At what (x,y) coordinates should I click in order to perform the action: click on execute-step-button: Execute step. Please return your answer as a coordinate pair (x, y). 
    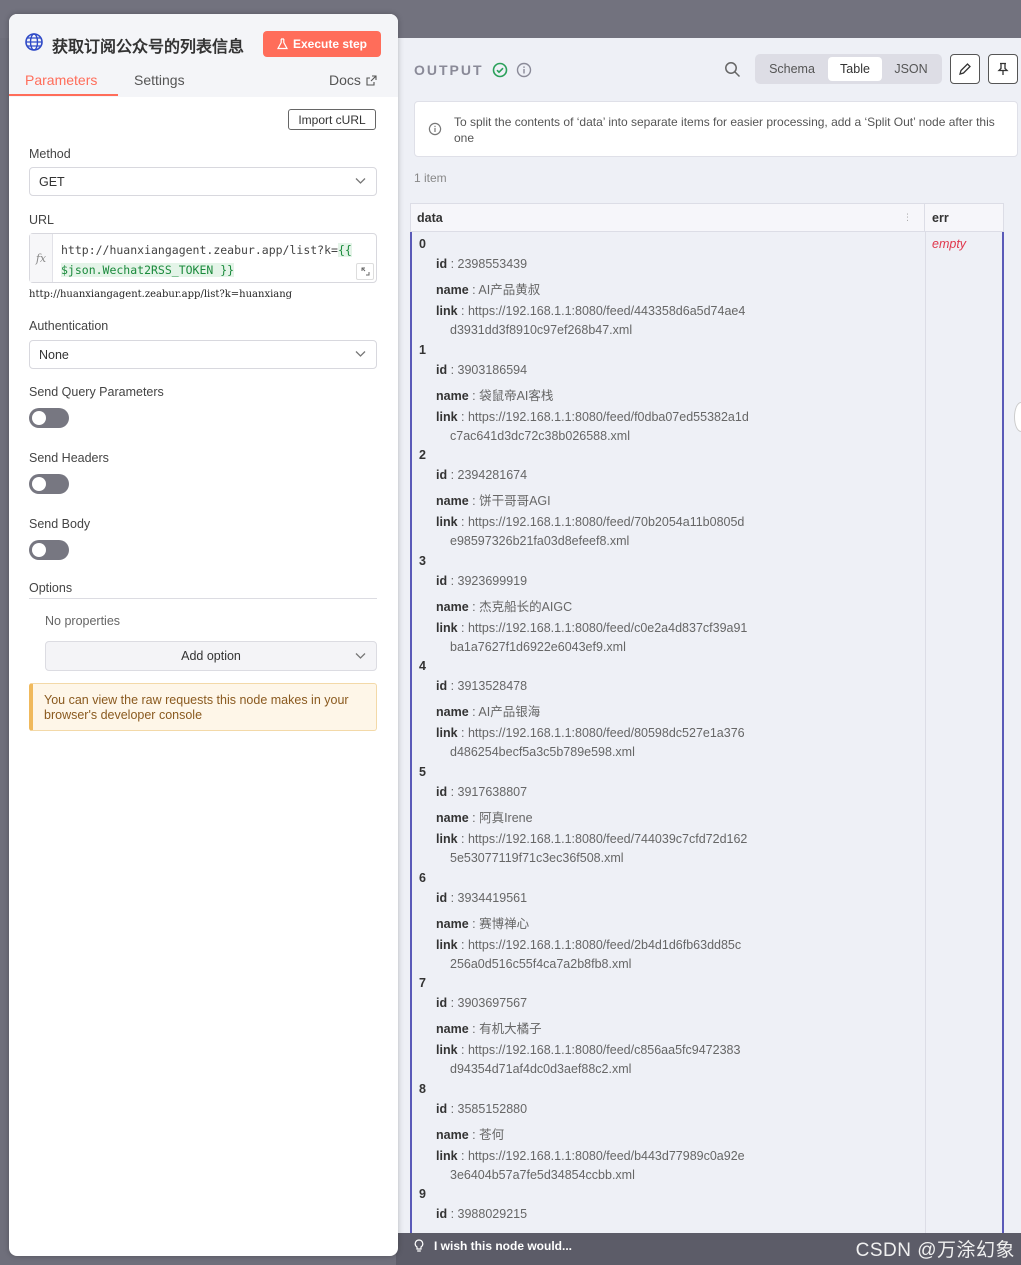
    Looking at the image, I should click on (322, 44).